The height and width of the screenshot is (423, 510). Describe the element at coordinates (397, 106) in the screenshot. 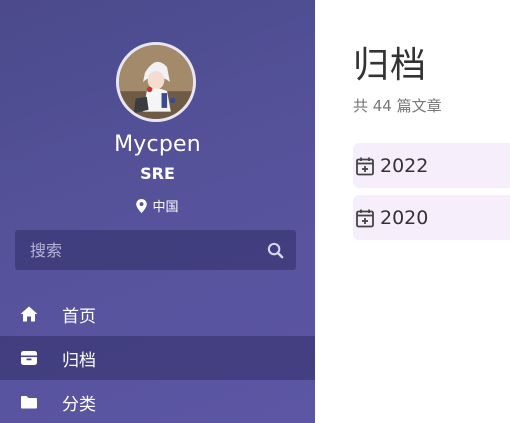

I see `article-count: 共 44 篇文章` at that location.